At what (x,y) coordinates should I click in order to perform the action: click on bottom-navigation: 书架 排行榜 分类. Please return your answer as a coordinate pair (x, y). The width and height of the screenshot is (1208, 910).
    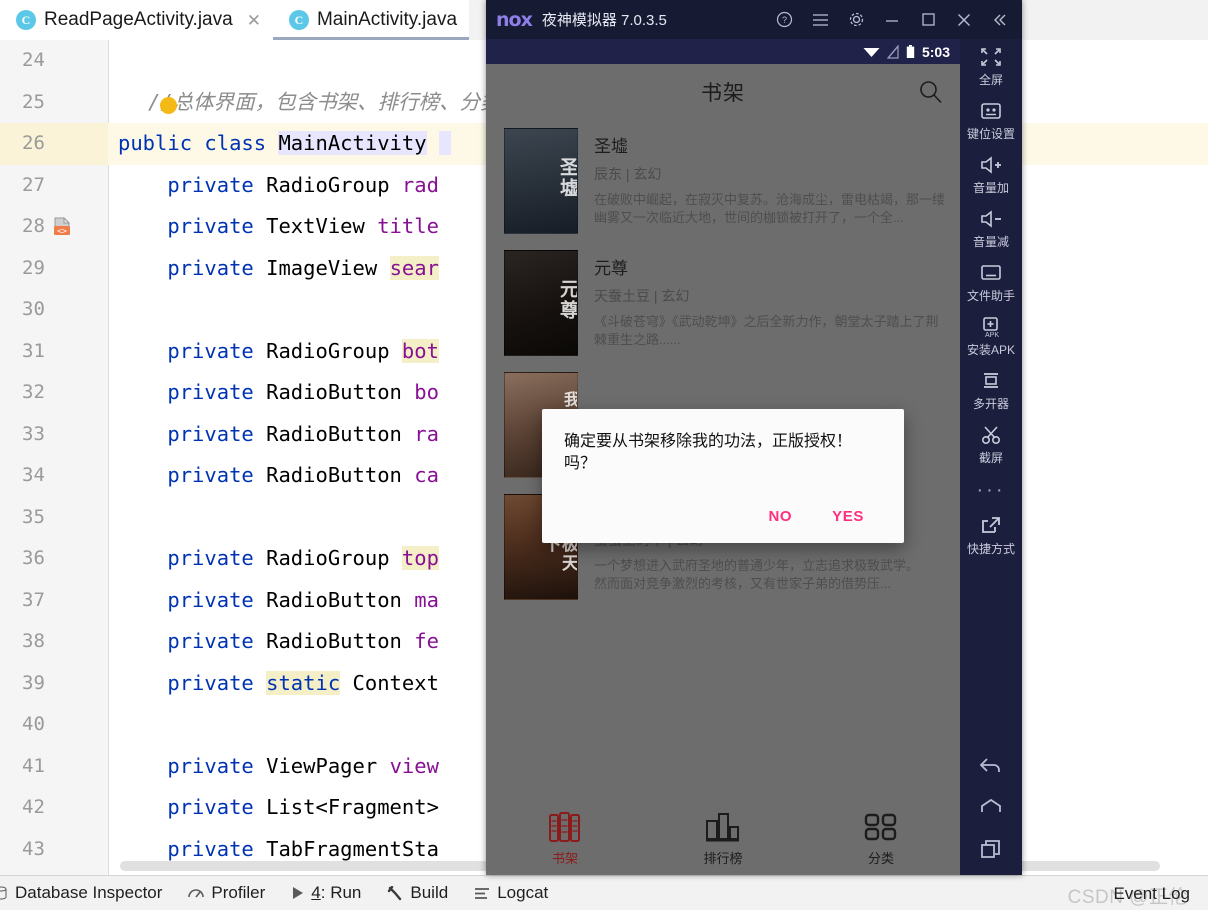
    Looking at the image, I should click on (723, 839).